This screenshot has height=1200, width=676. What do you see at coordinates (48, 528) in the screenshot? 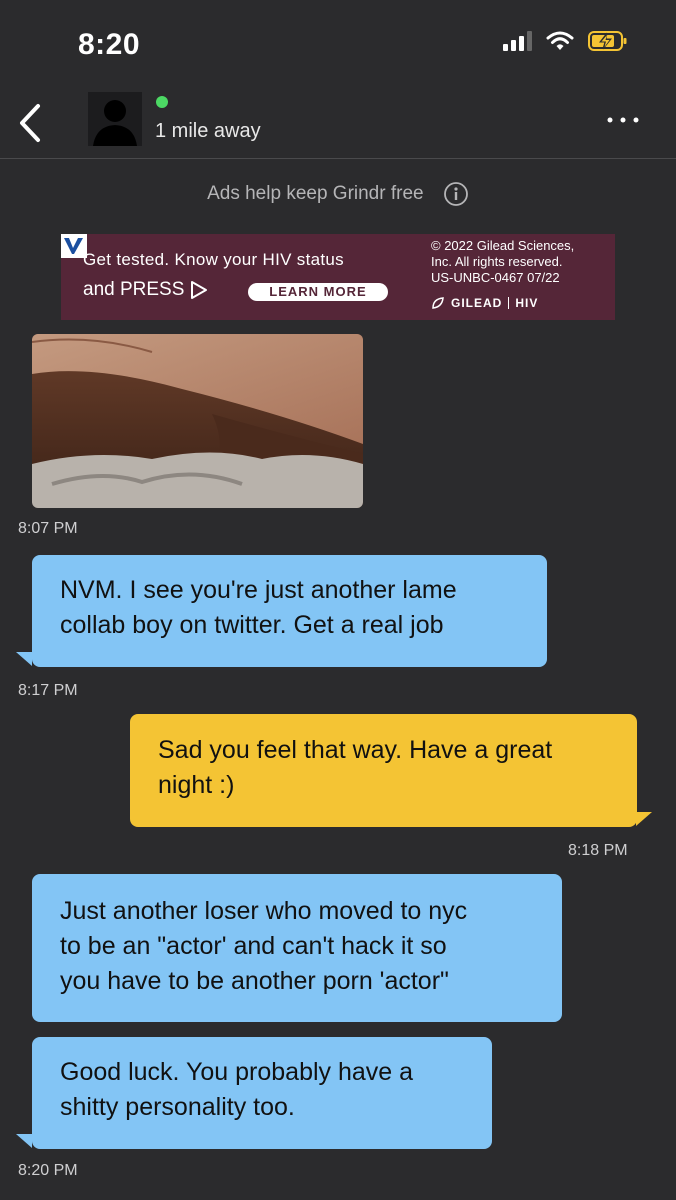
I see `message-timestamp: 8:07 PM` at bounding box center [48, 528].